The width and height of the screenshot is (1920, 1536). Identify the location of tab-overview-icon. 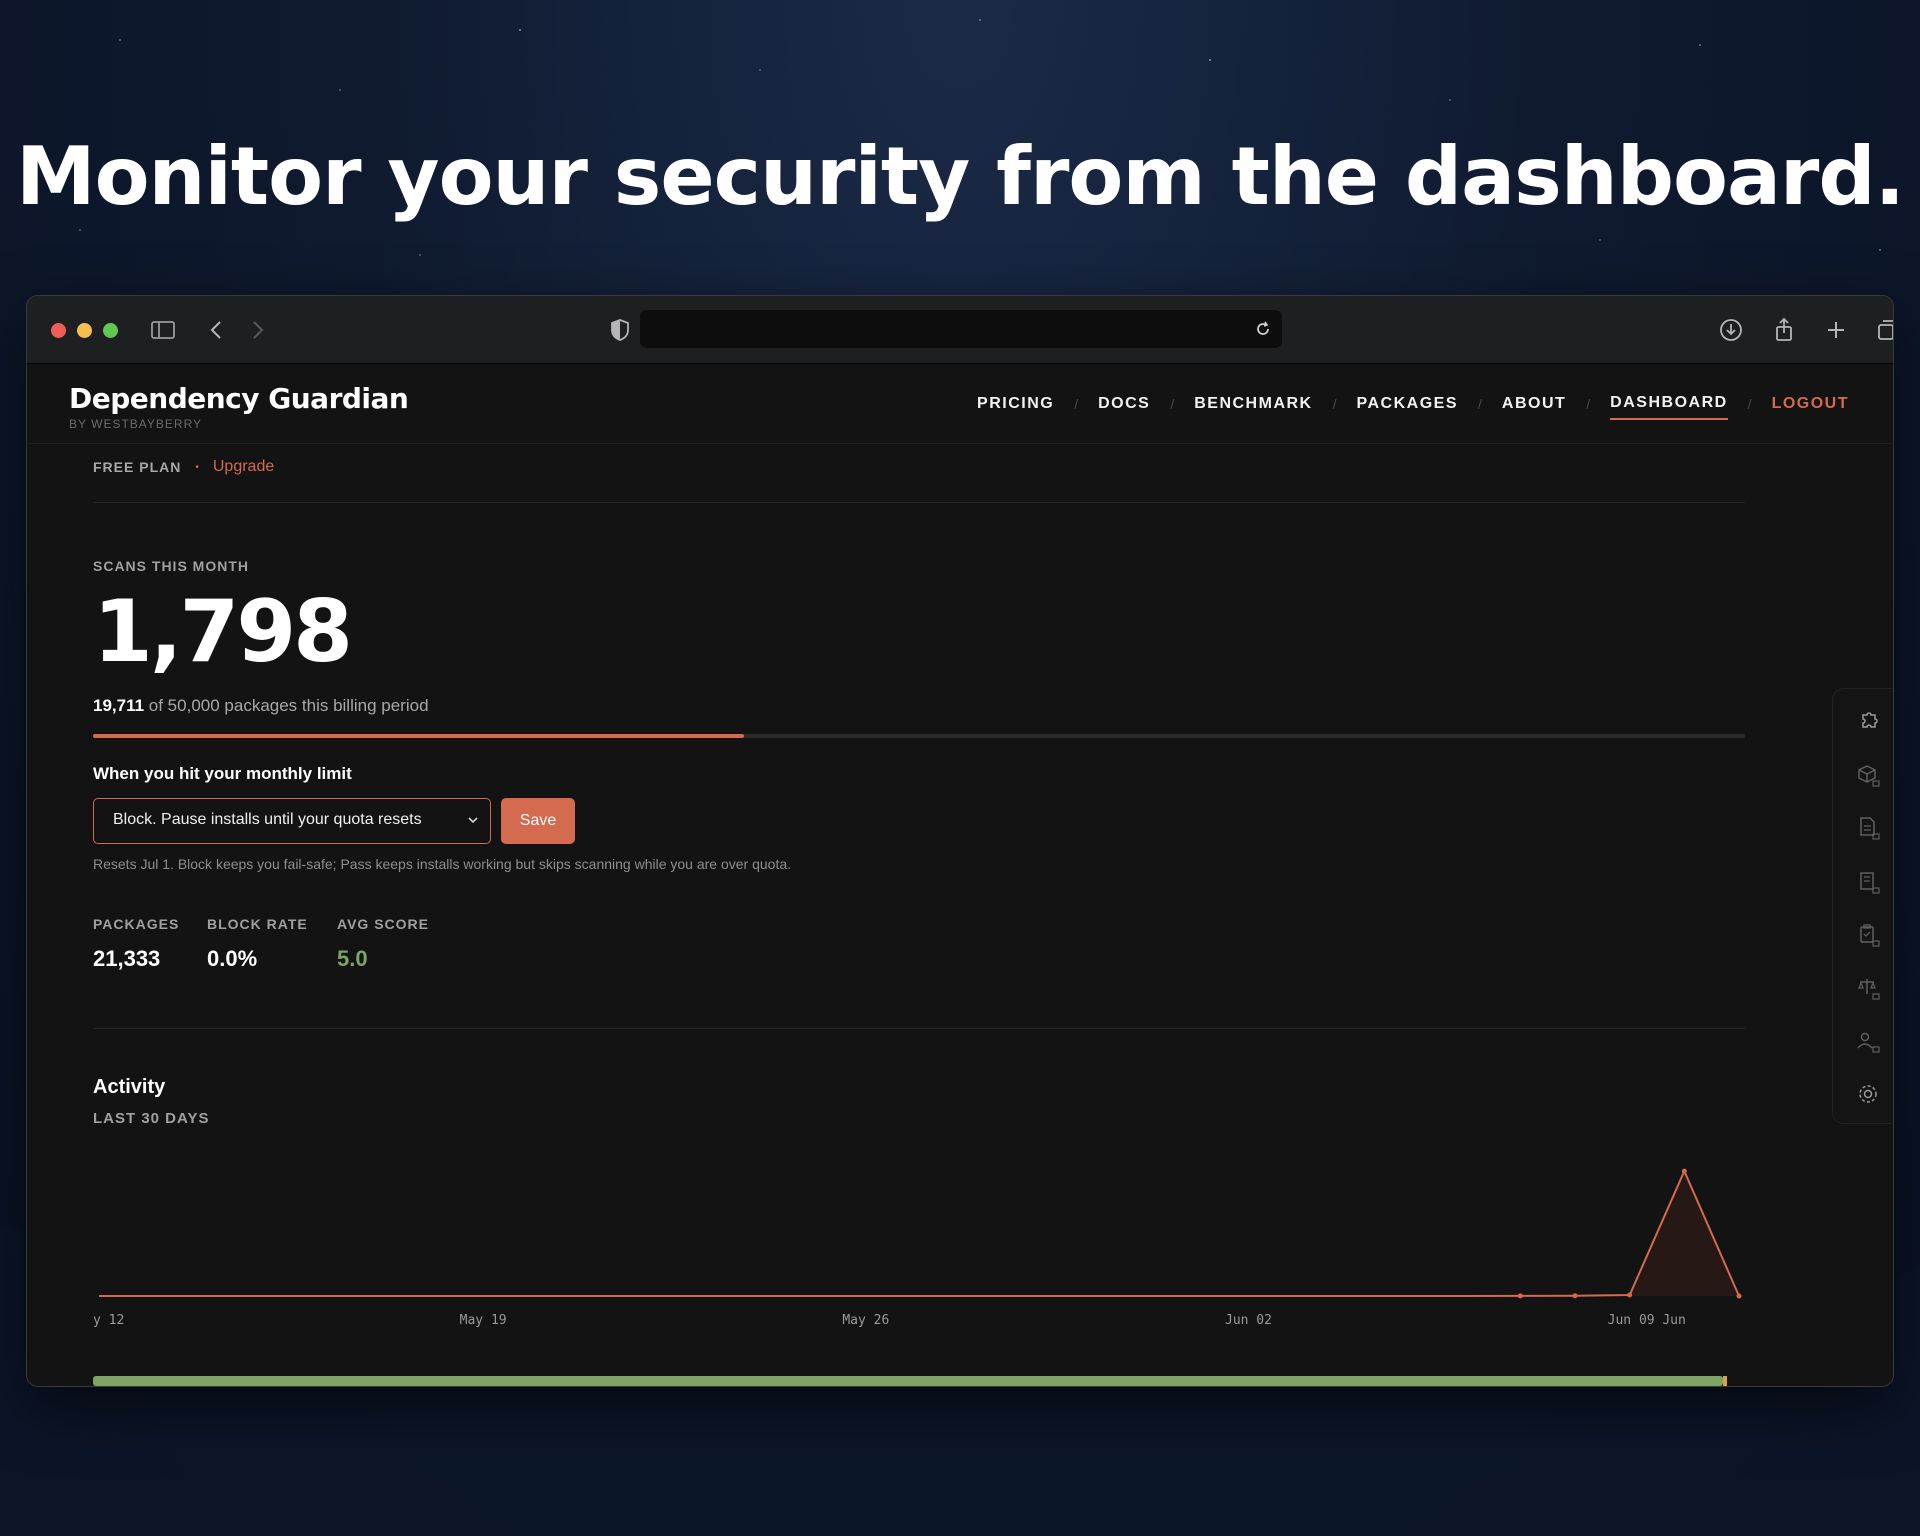
(1883, 330).